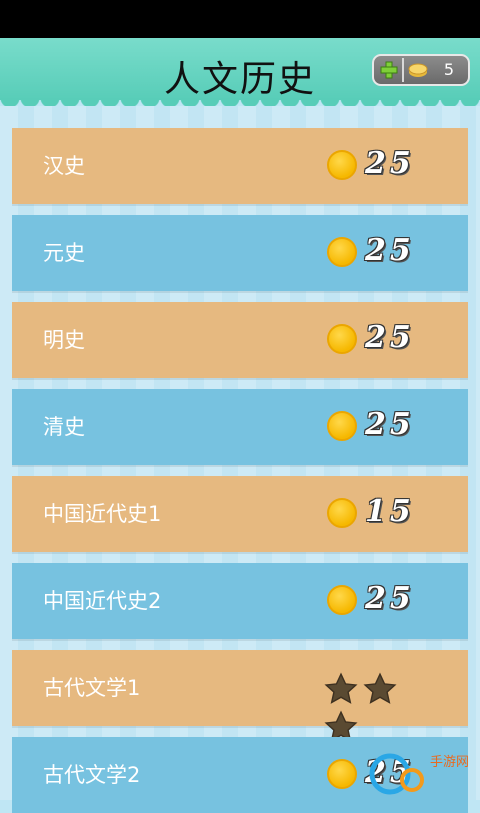 The width and height of the screenshot is (480, 813). What do you see at coordinates (396, 774) in the screenshot?
I see `watermark-logo-icon` at bounding box center [396, 774].